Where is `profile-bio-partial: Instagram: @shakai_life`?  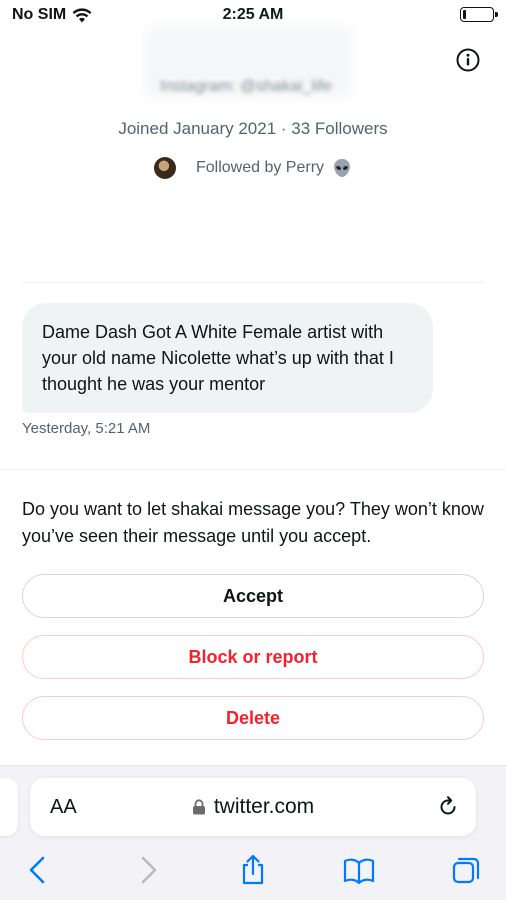
profile-bio-partial: Instagram: @shakai_life is located at coordinates (246, 86).